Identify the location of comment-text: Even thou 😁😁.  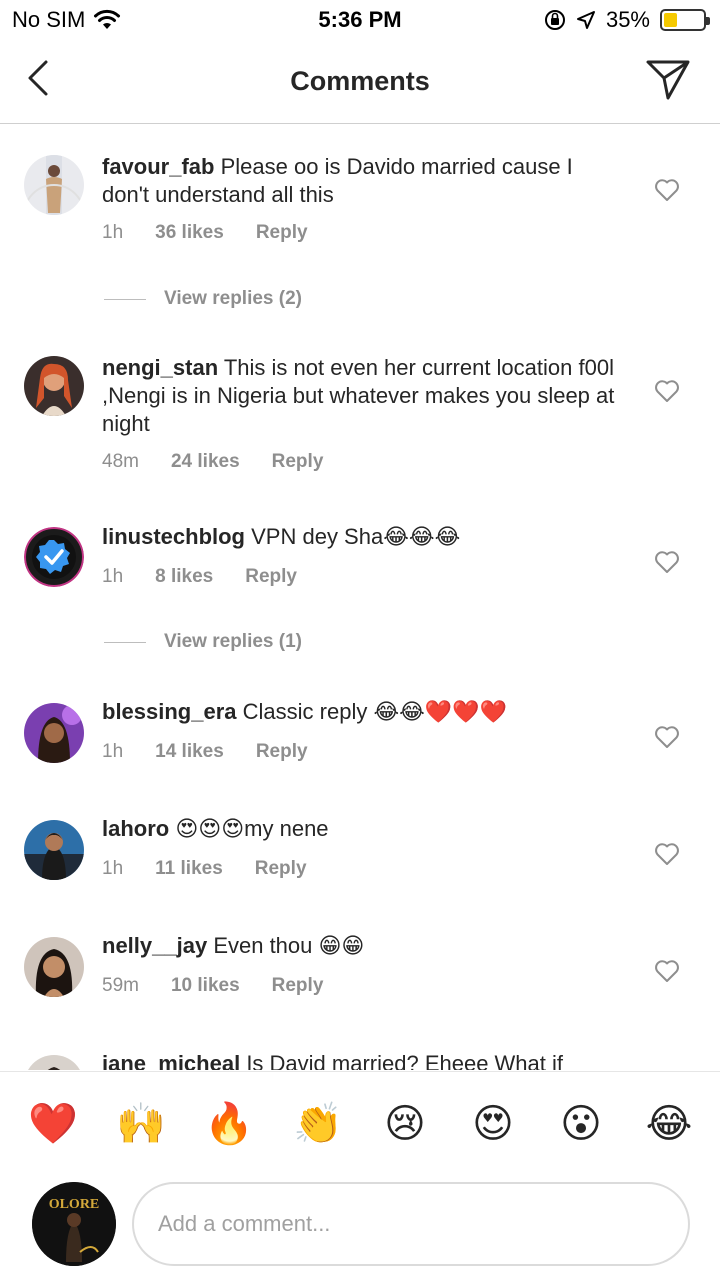
(289, 945).